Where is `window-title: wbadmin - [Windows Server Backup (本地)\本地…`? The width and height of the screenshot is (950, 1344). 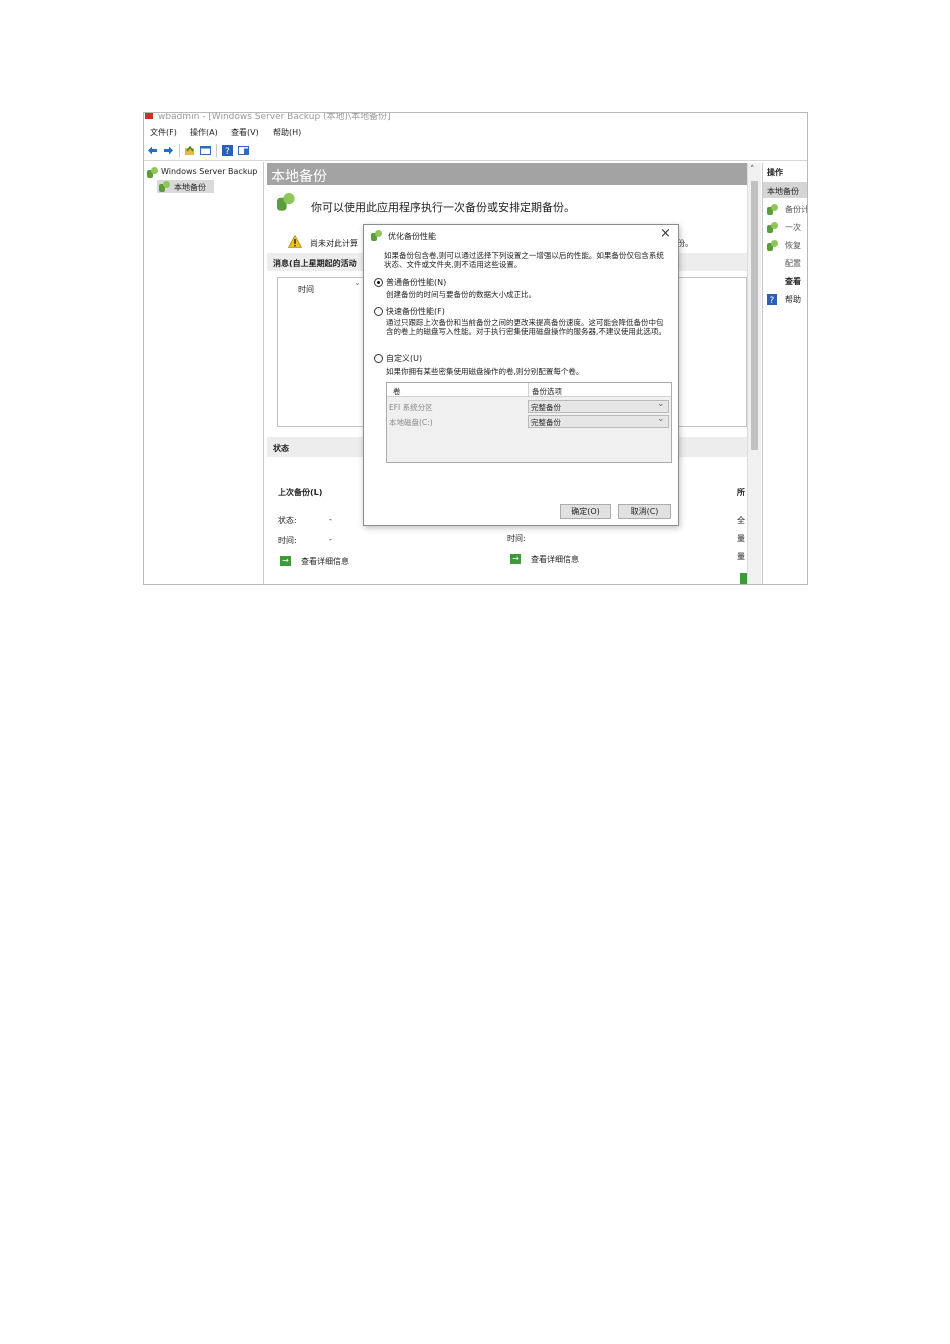 window-title: wbadmin - [Windows Server Backup (本地)\本地… is located at coordinates (274, 117).